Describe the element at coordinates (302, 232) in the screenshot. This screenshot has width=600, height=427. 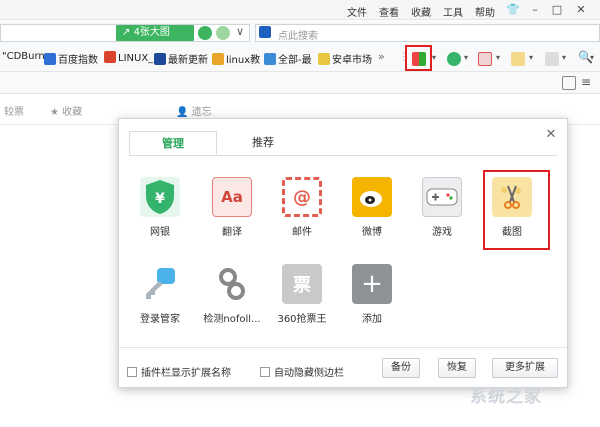
I see `ext-label: 邮件` at that location.